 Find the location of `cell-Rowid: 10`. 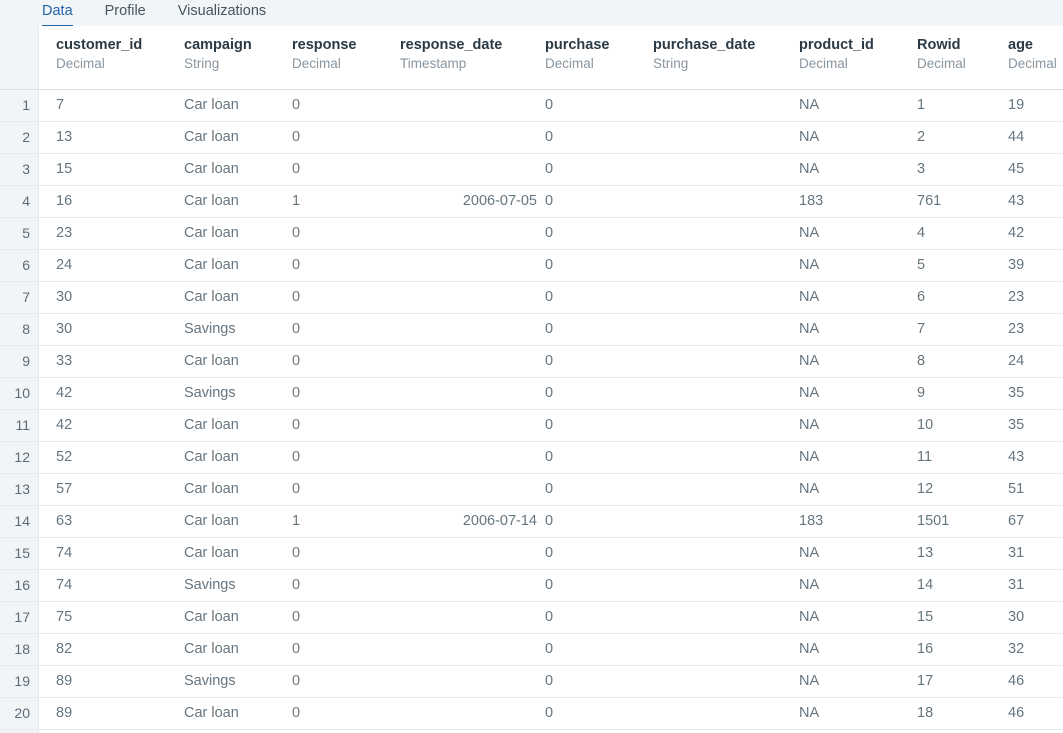

cell-Rowid: 10 is located at coordinates (958, 425).